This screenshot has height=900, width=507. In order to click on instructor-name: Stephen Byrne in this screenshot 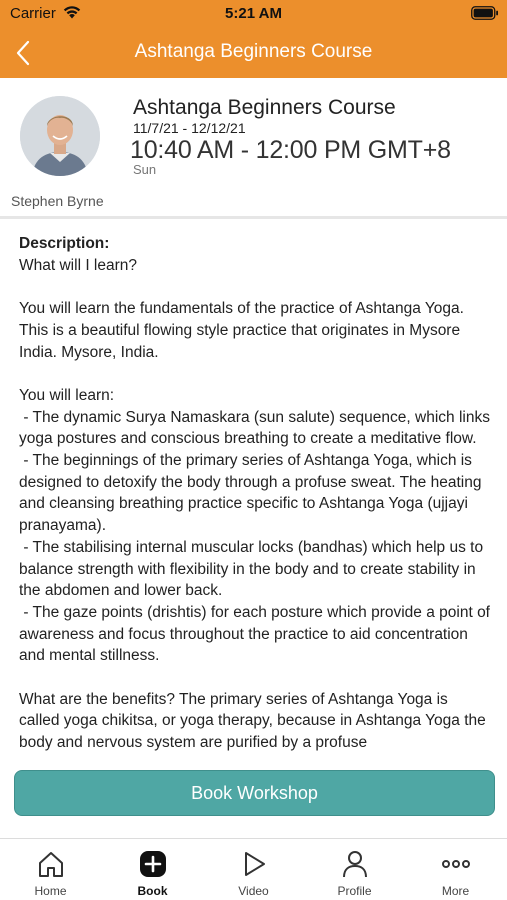, I will do `click(57, 201)`.